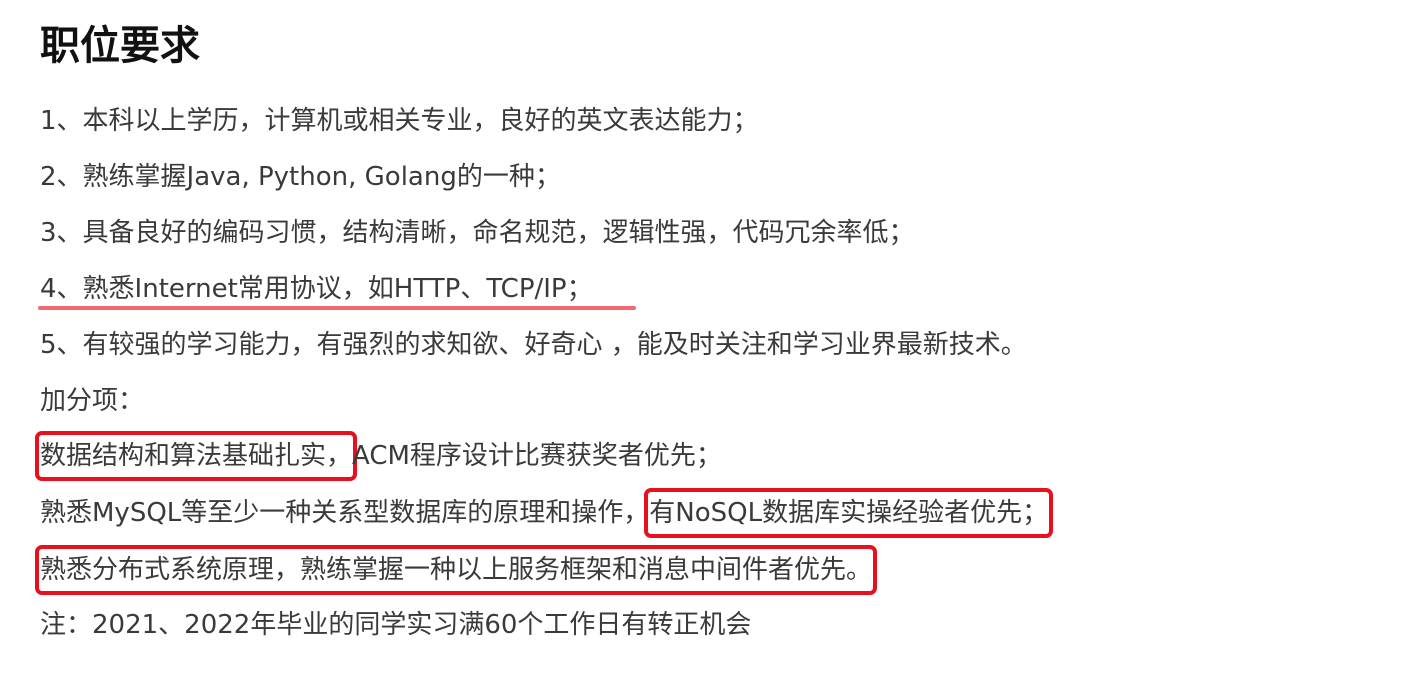 The image size is (1422, 688). Describe the element at coordinates (477, 233) in the screenshot. I see `requirement-item-3: 3、具备良好的编码习惯，结构清晰，命名规范，逻辑性强，代码冗余率低；` at that location.